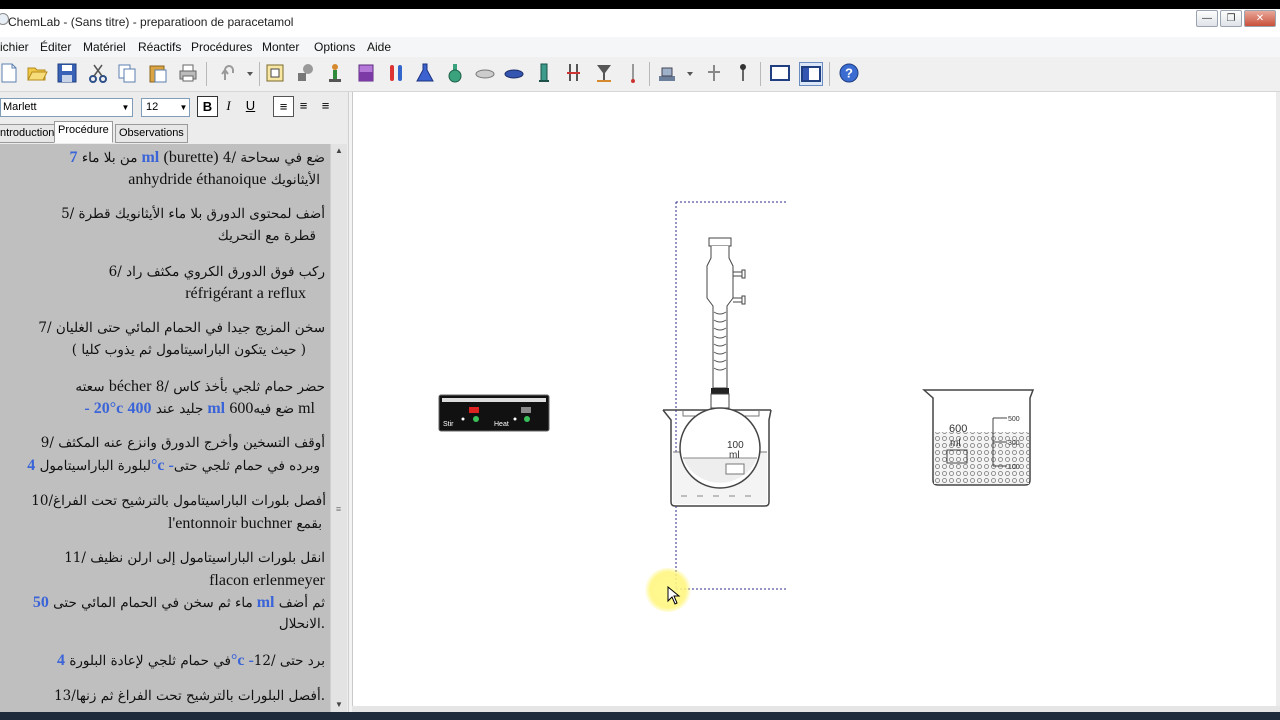 This screenshot has width=1280, height=720. I want to click on beaker-mark-500: 500, so click(1014, 419).